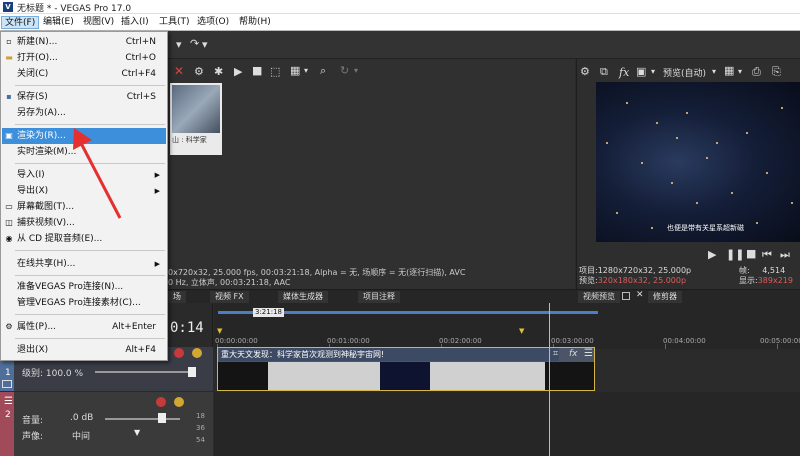 This screenshot has width=800, height=456. Describe the element at coordinates (572, 341) in the screenshot. I see `ruler-label: 00:03:00:00` at that location.